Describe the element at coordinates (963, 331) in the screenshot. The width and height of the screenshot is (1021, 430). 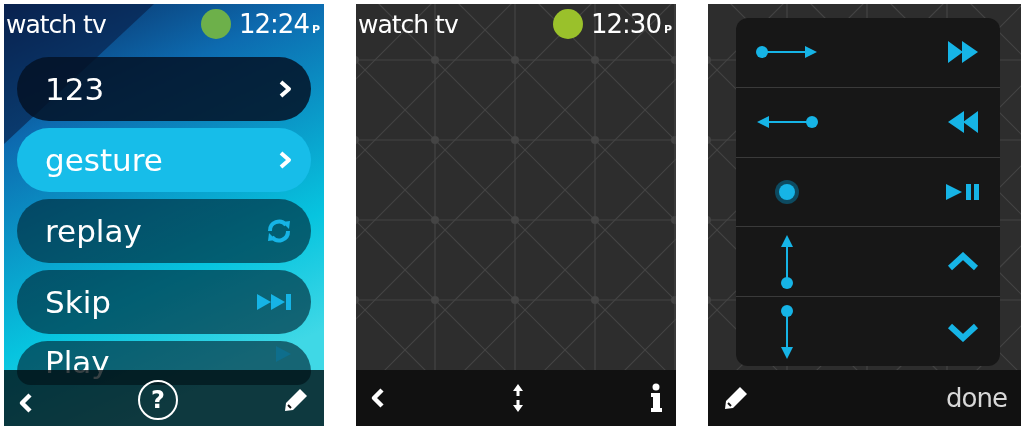
I see `chevron-down-icon` at that location.